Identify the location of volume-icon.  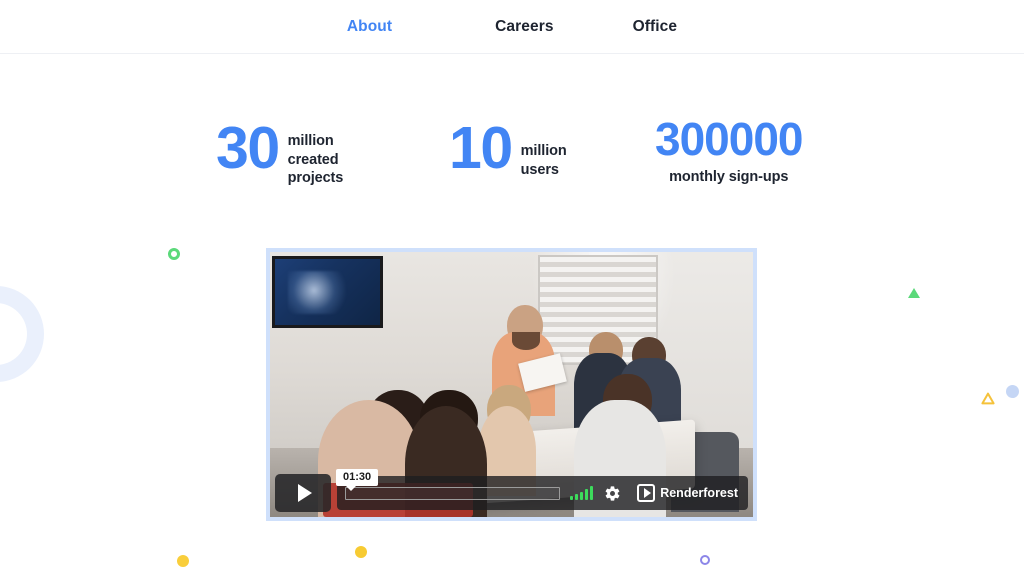
(582, 493).